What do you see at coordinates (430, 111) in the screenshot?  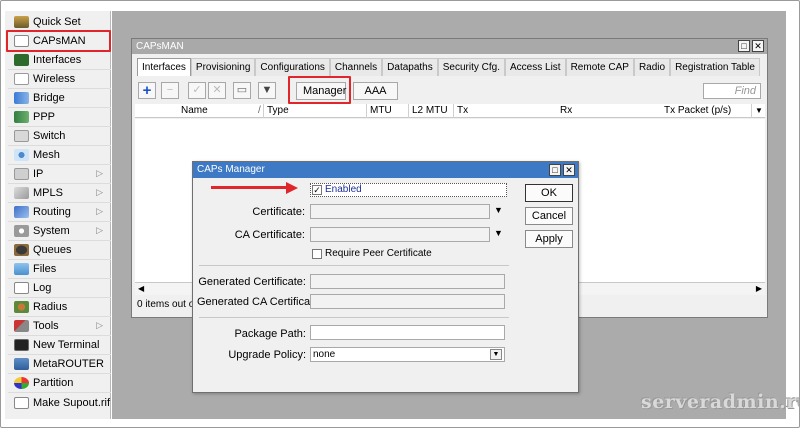 I see `column-l2-mtu: L2 MTU` at bounding box center [430, 111].